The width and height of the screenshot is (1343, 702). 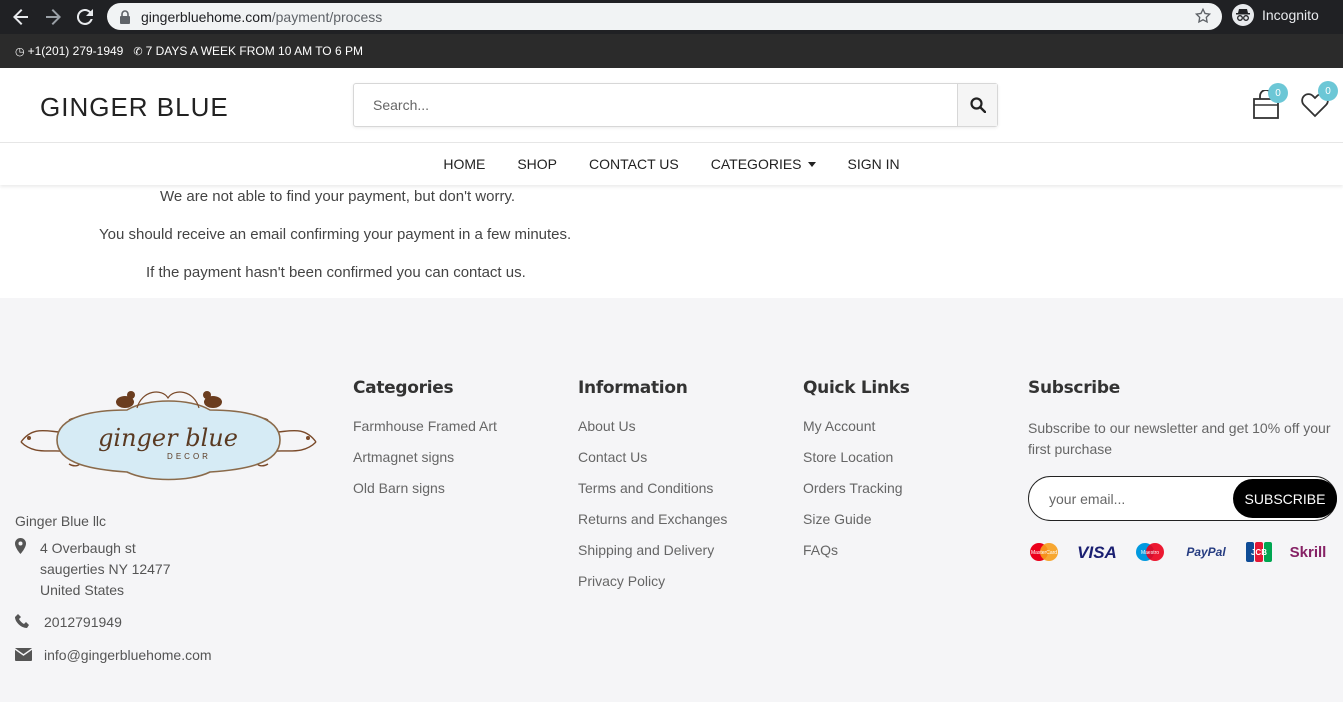 I want to click on footer-logo-main: ginger blue, so click(x=168, y=438).